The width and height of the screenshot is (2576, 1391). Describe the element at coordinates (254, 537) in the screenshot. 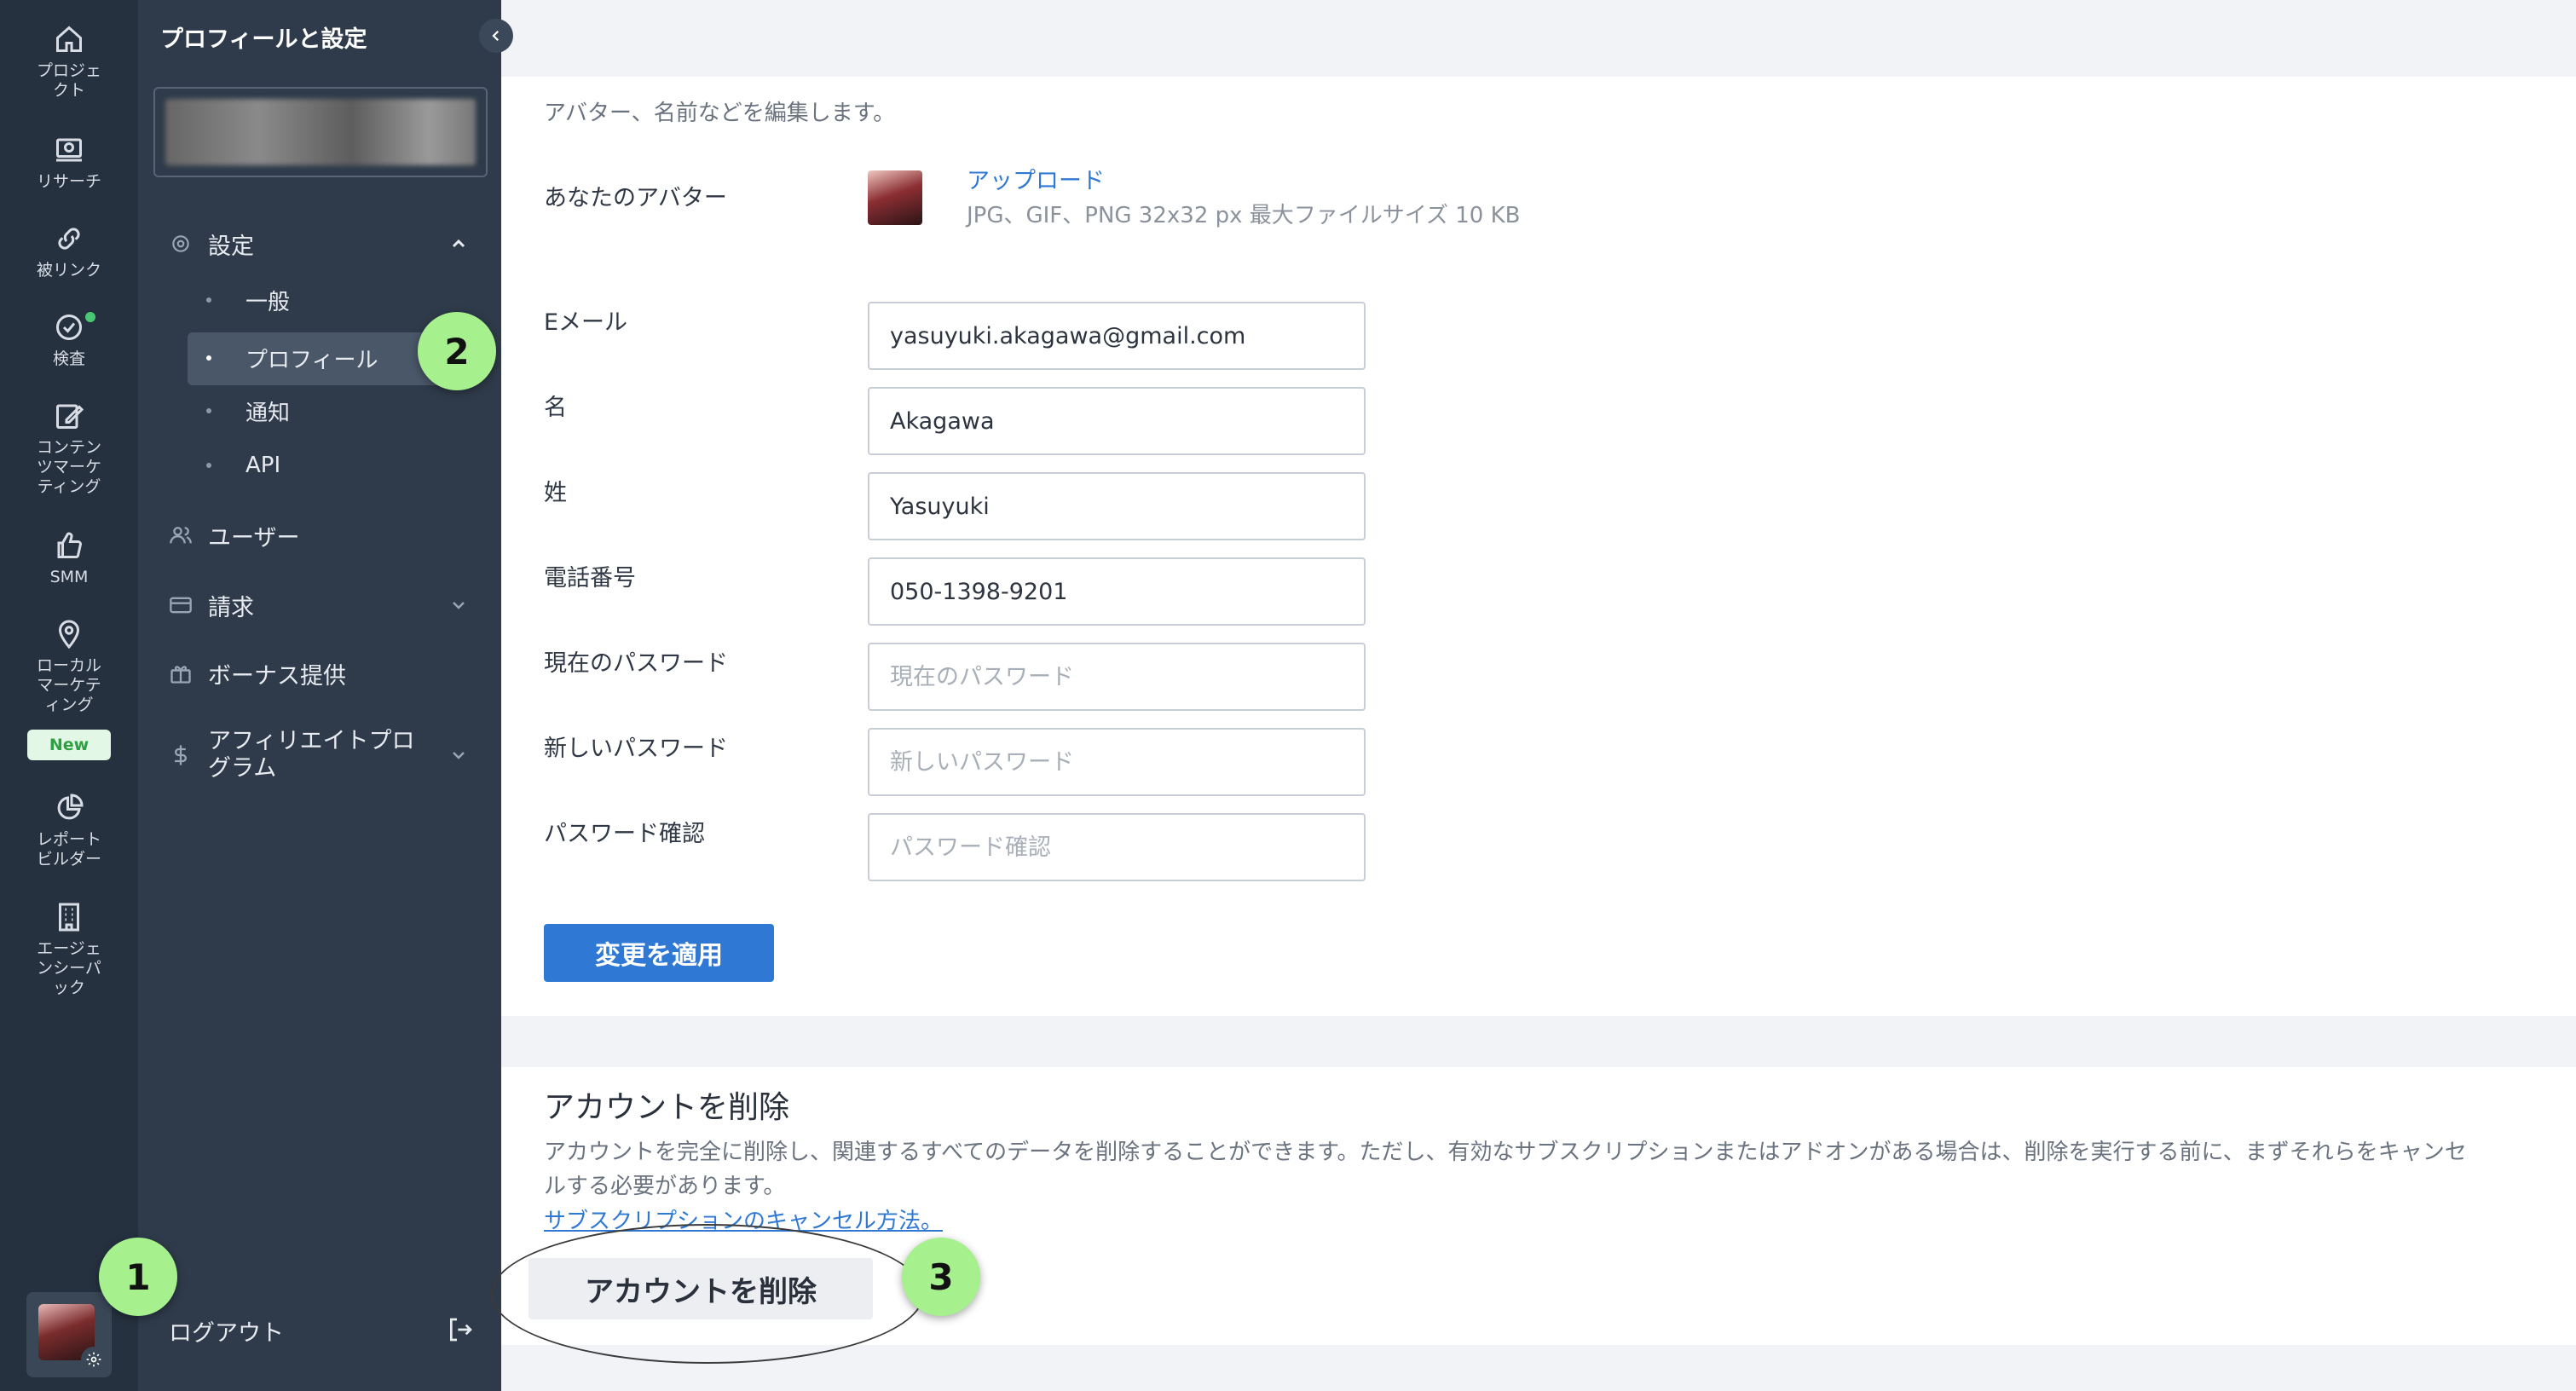

I see `sidebar-item-label: ユーザー` at that location.